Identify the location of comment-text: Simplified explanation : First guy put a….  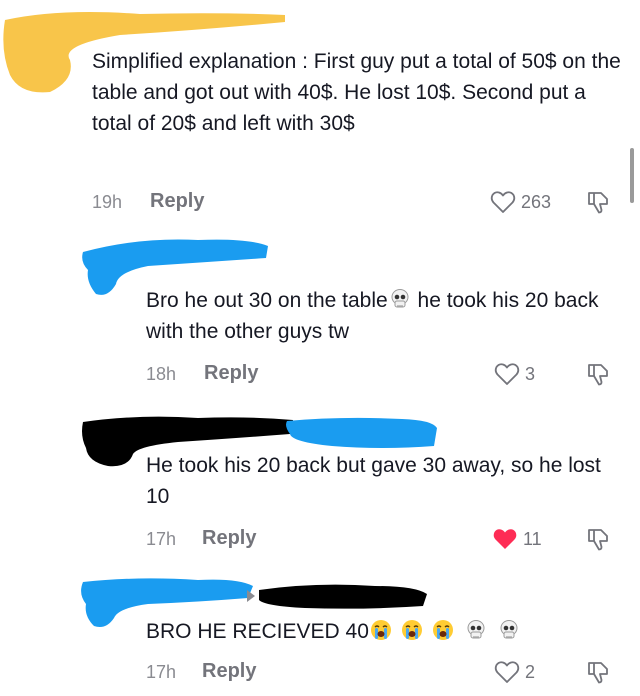
(356, 92).